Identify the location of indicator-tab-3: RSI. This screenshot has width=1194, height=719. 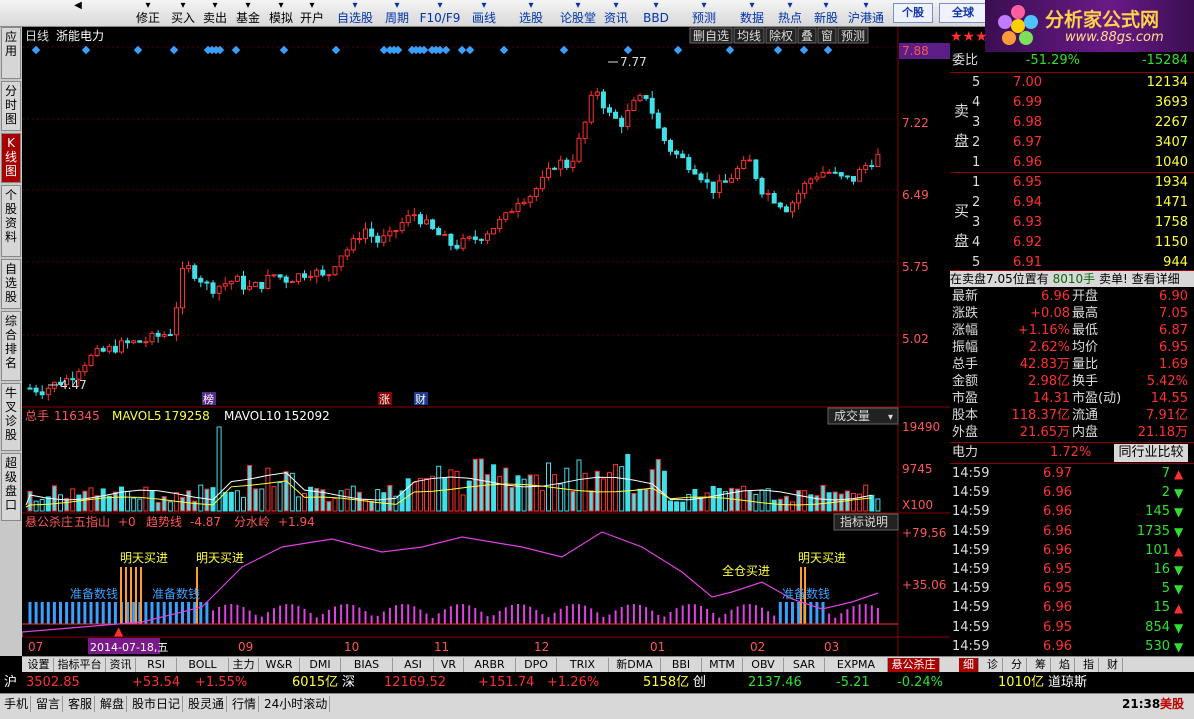
(156, 665).